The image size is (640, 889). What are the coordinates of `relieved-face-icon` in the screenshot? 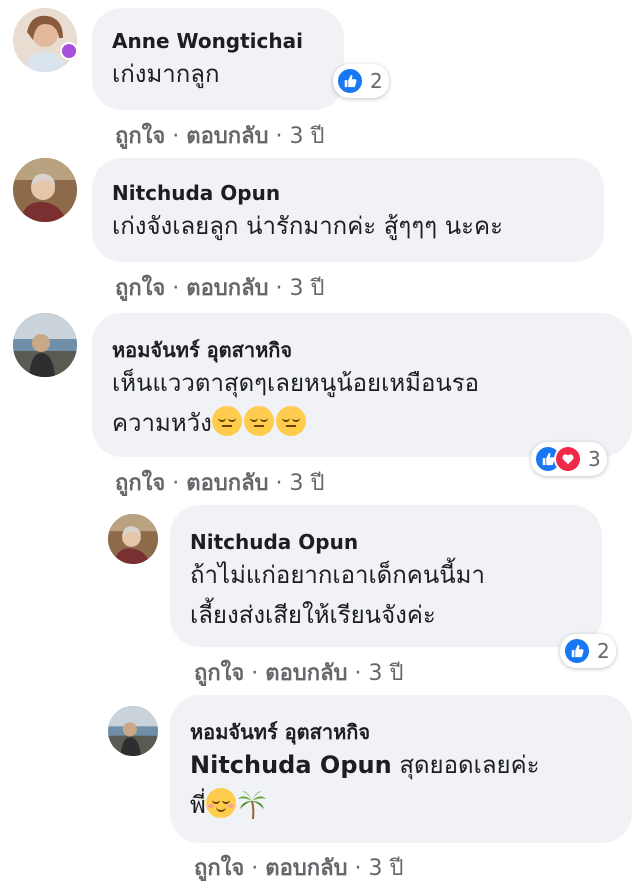 It's located at (220, 803).